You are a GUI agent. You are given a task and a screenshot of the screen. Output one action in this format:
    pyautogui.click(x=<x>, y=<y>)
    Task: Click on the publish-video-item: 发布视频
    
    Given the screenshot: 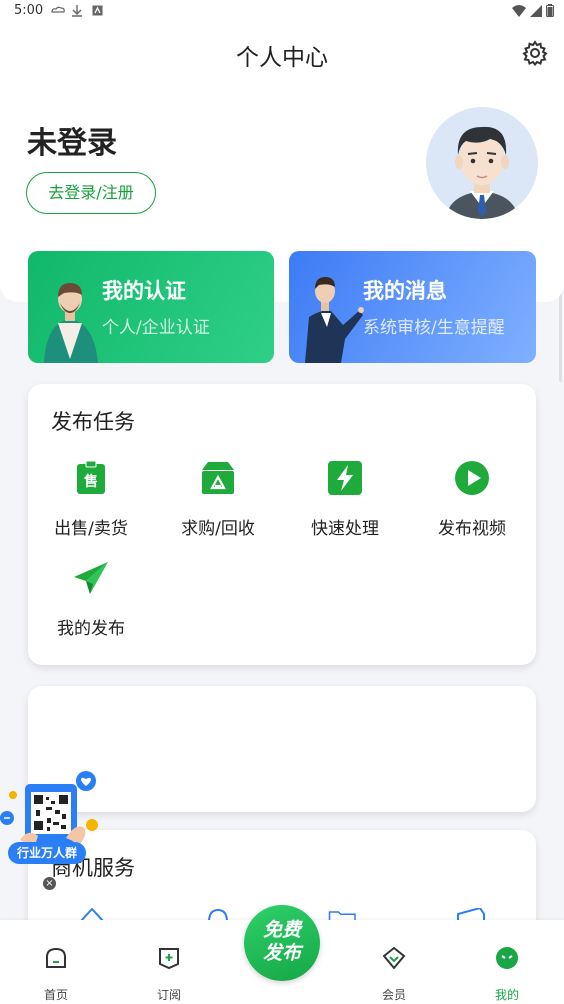 What is the action you would take?
    pyautogui.click(x=472, y=499)
    